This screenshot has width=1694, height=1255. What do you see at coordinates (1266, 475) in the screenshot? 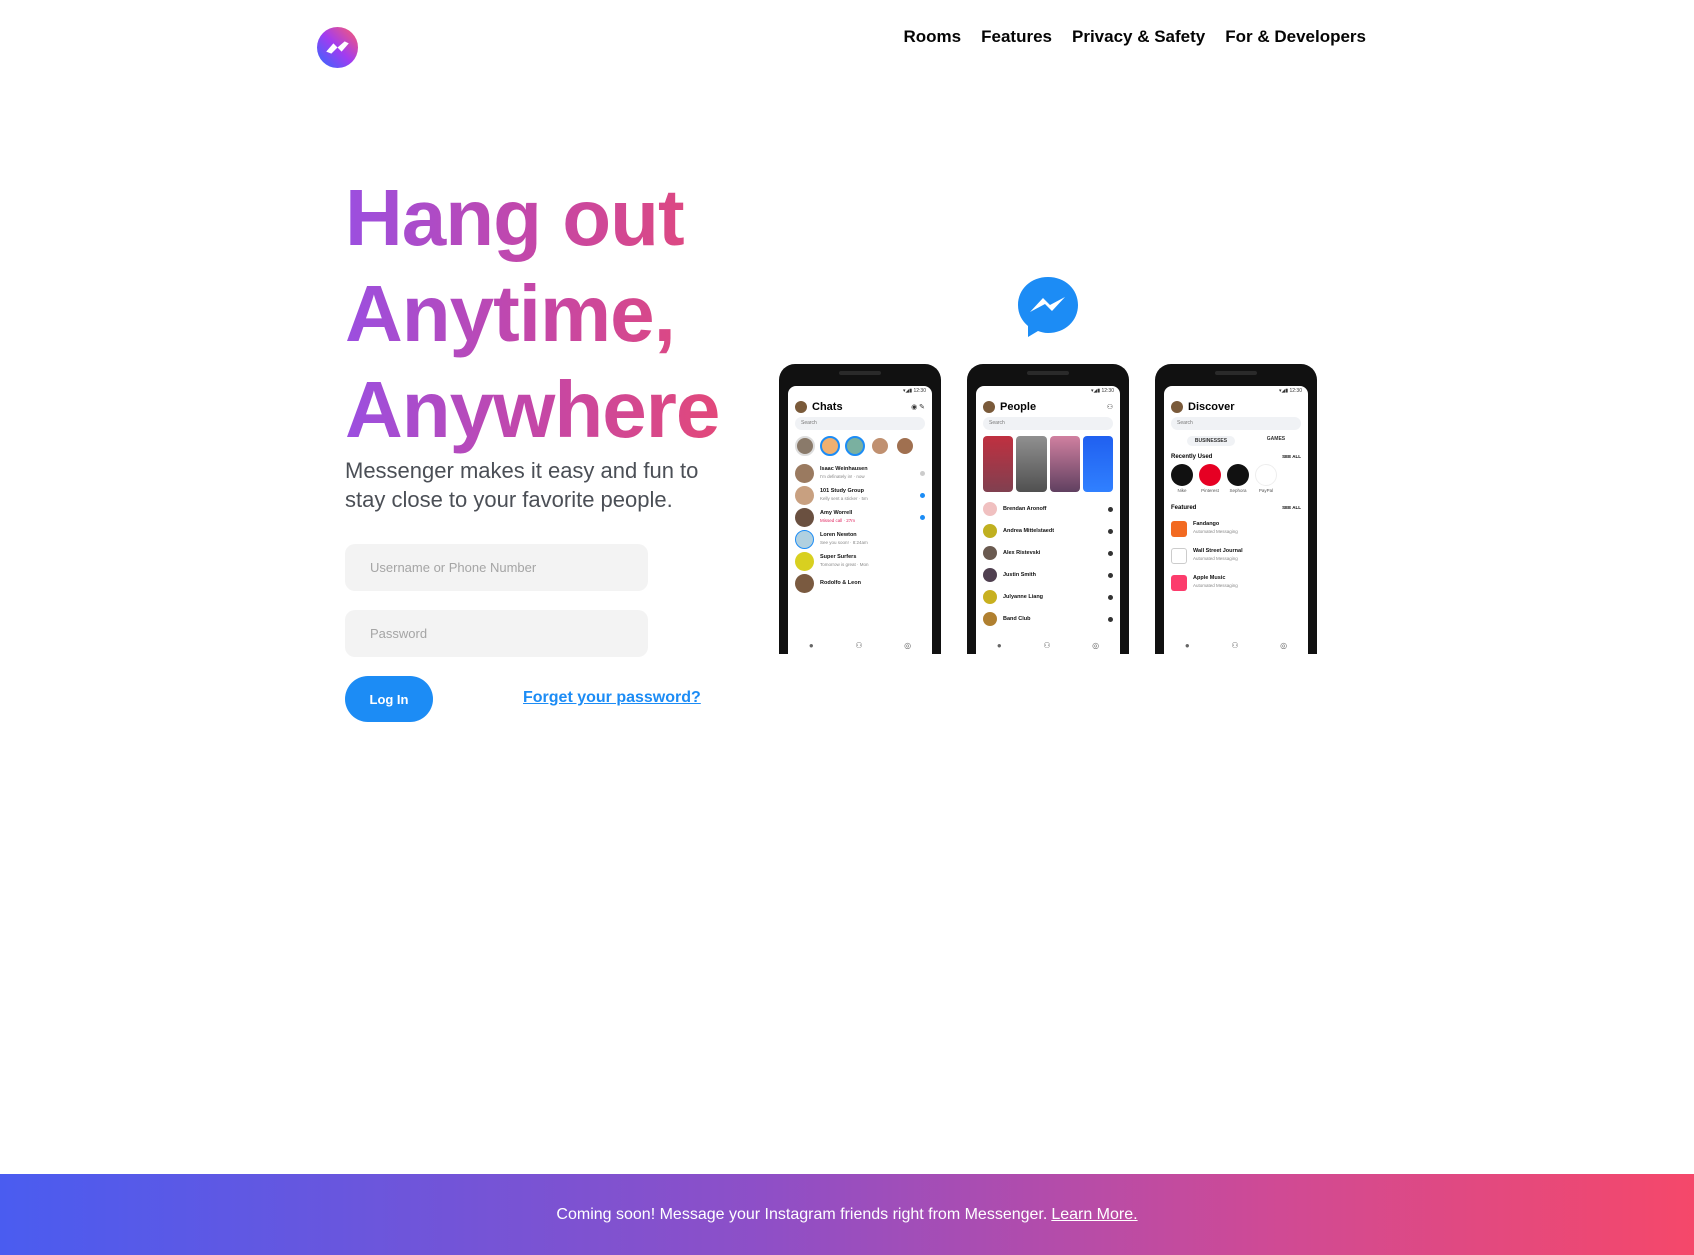
I see `paypal-icon` at bounding box center [1266, 475].